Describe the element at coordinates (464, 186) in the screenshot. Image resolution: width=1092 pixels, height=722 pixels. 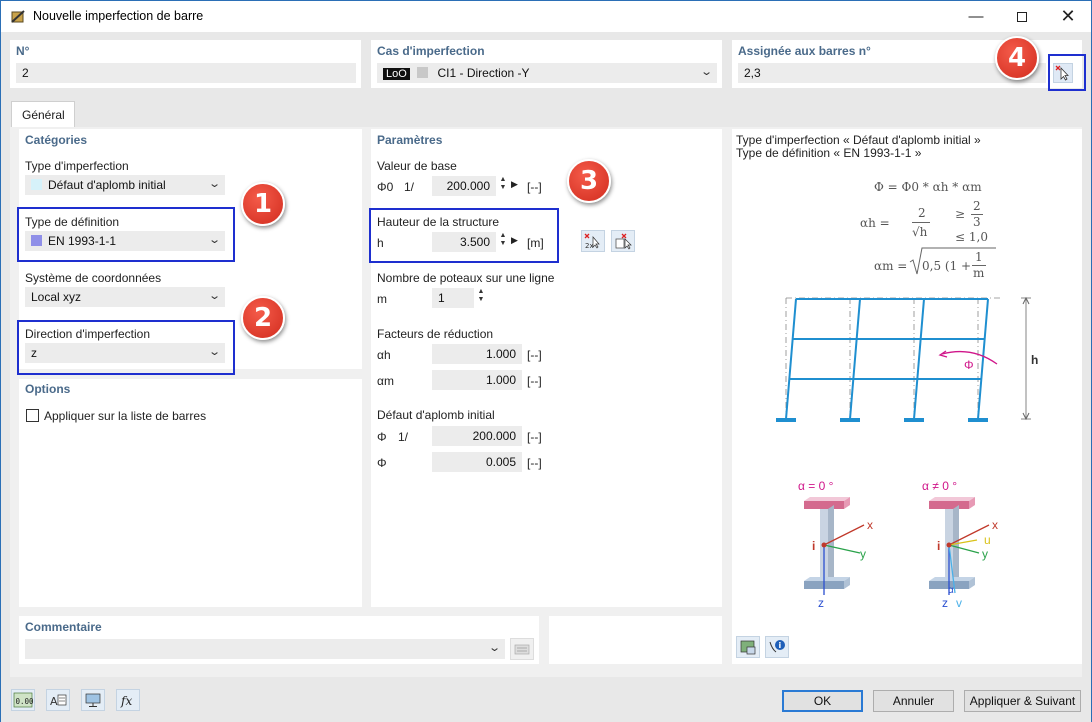
I see `phi0-input: 200.000` at that location.